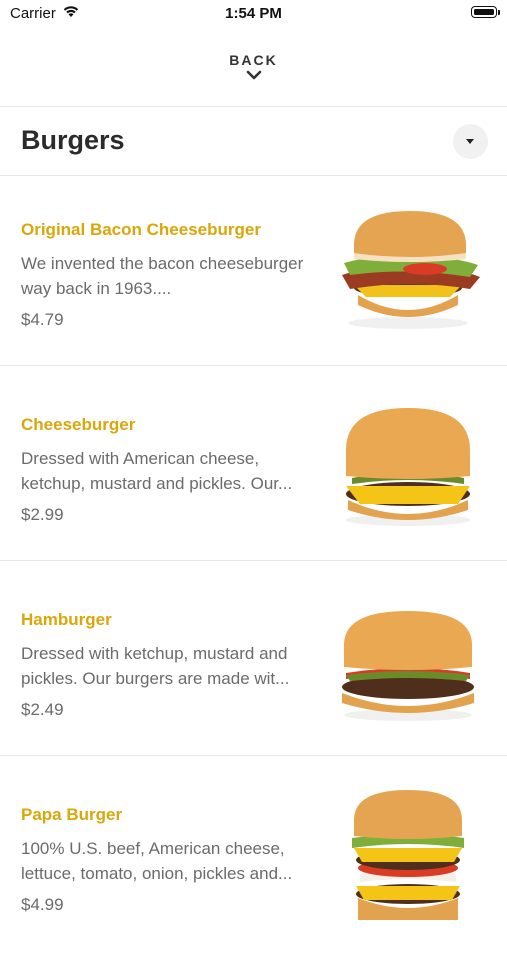 This screenshot has width=507, height=955. What do you see at coordinates (73, 140) in the screenshot?
I see `section-title: Burgers` at bounding box center [73, 140].